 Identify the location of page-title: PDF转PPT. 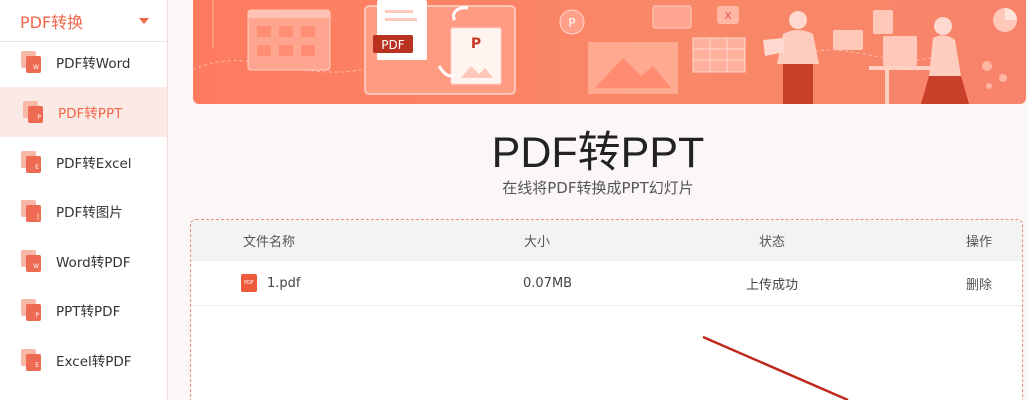
(598, 153).